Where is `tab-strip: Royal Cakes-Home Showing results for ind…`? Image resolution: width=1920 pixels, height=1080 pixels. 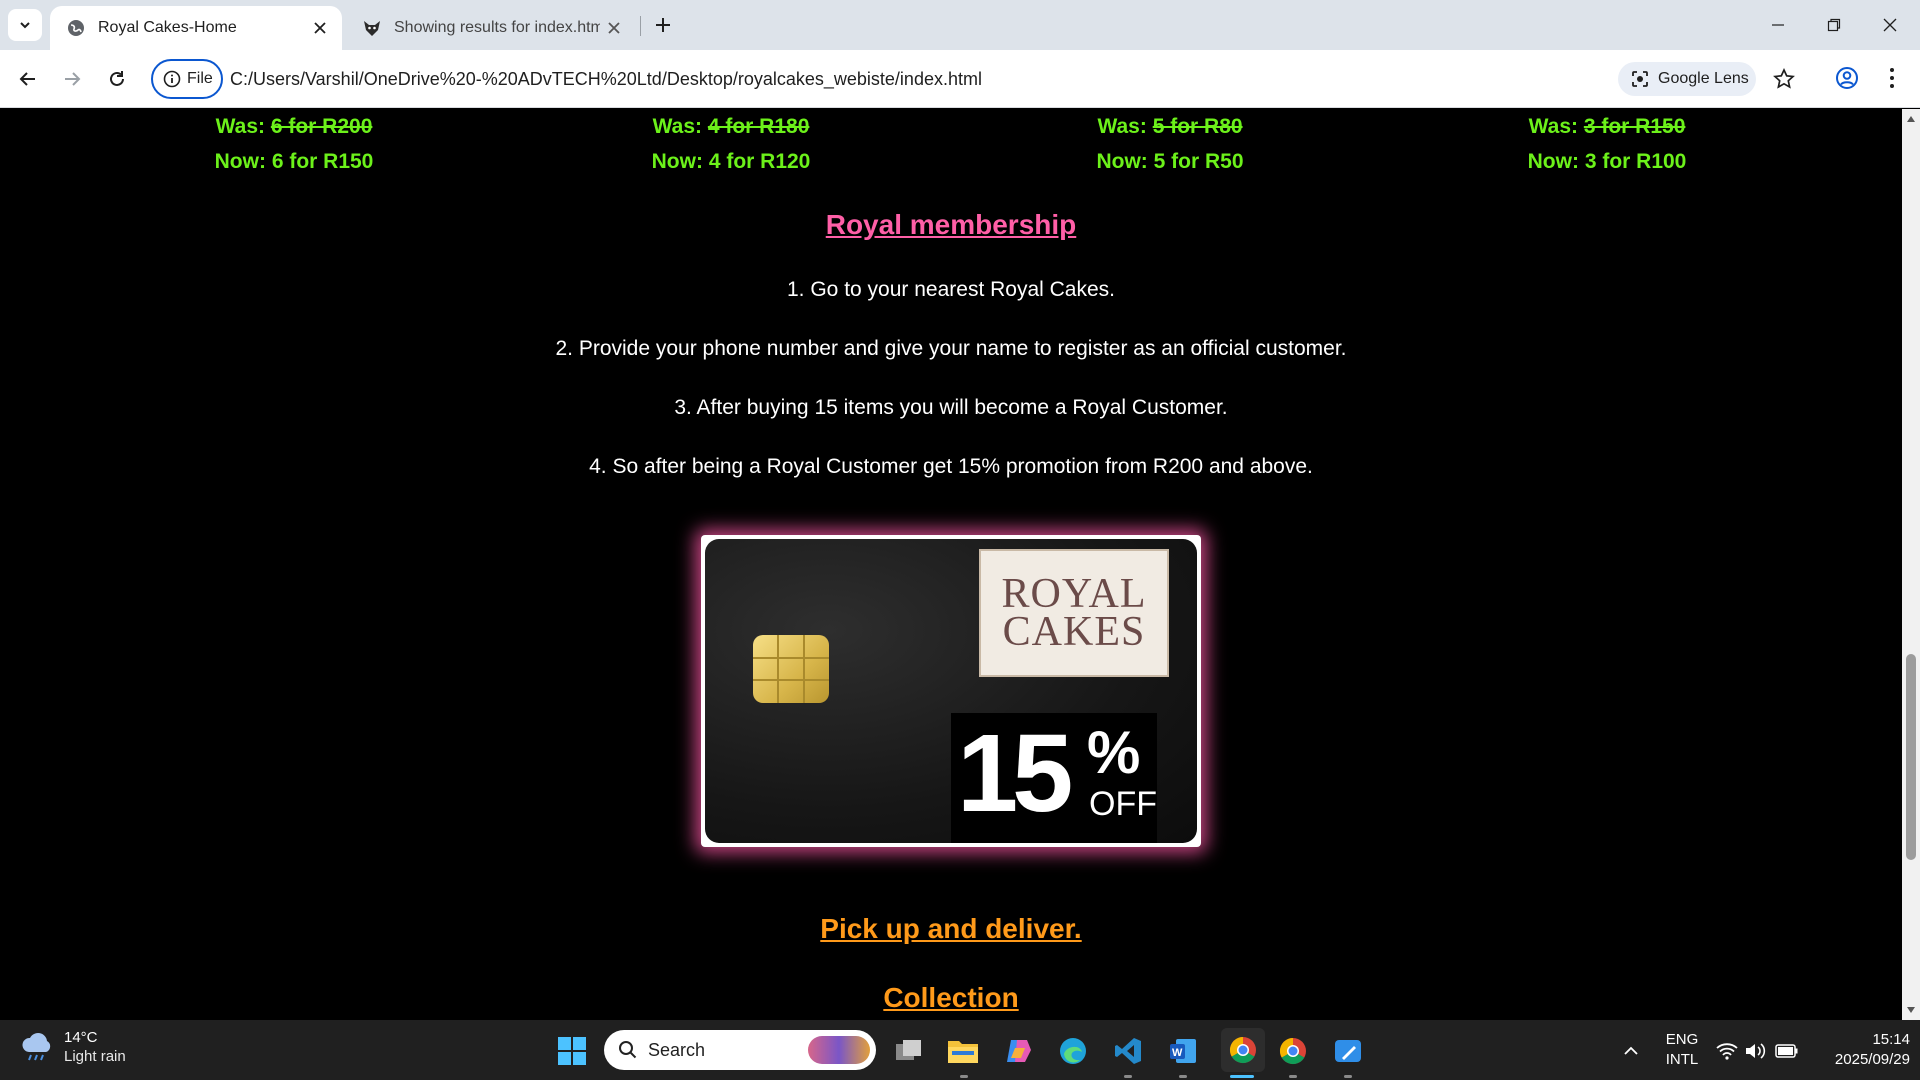
tab-strip: Royal Cakes-Home Showing results for ind… is located at coordinates (960, 25).